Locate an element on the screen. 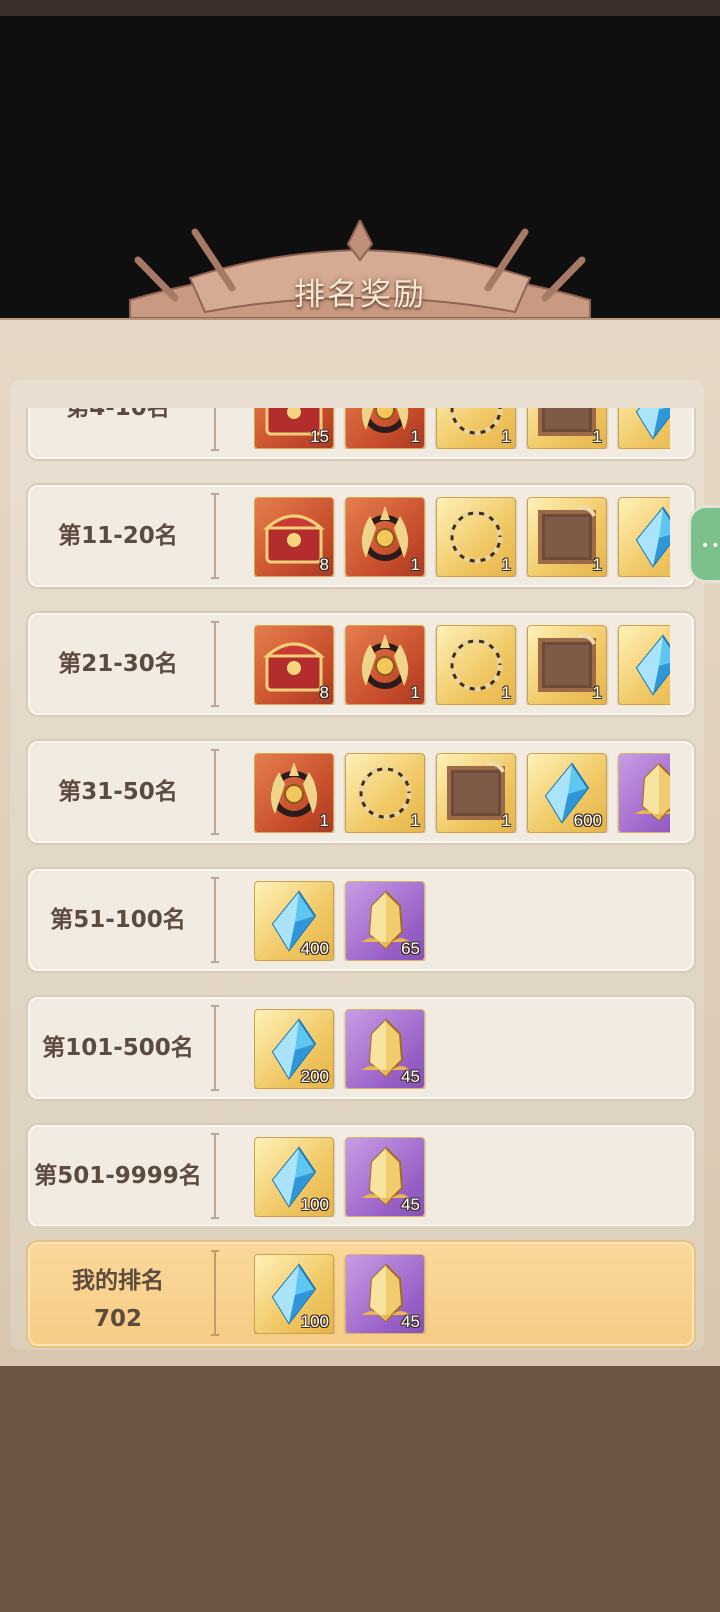 Image resolution: width=720 pixels, height=1612 pixels. rank-reward-row: 第21-30名81118 is located at coordinates (361, 664).